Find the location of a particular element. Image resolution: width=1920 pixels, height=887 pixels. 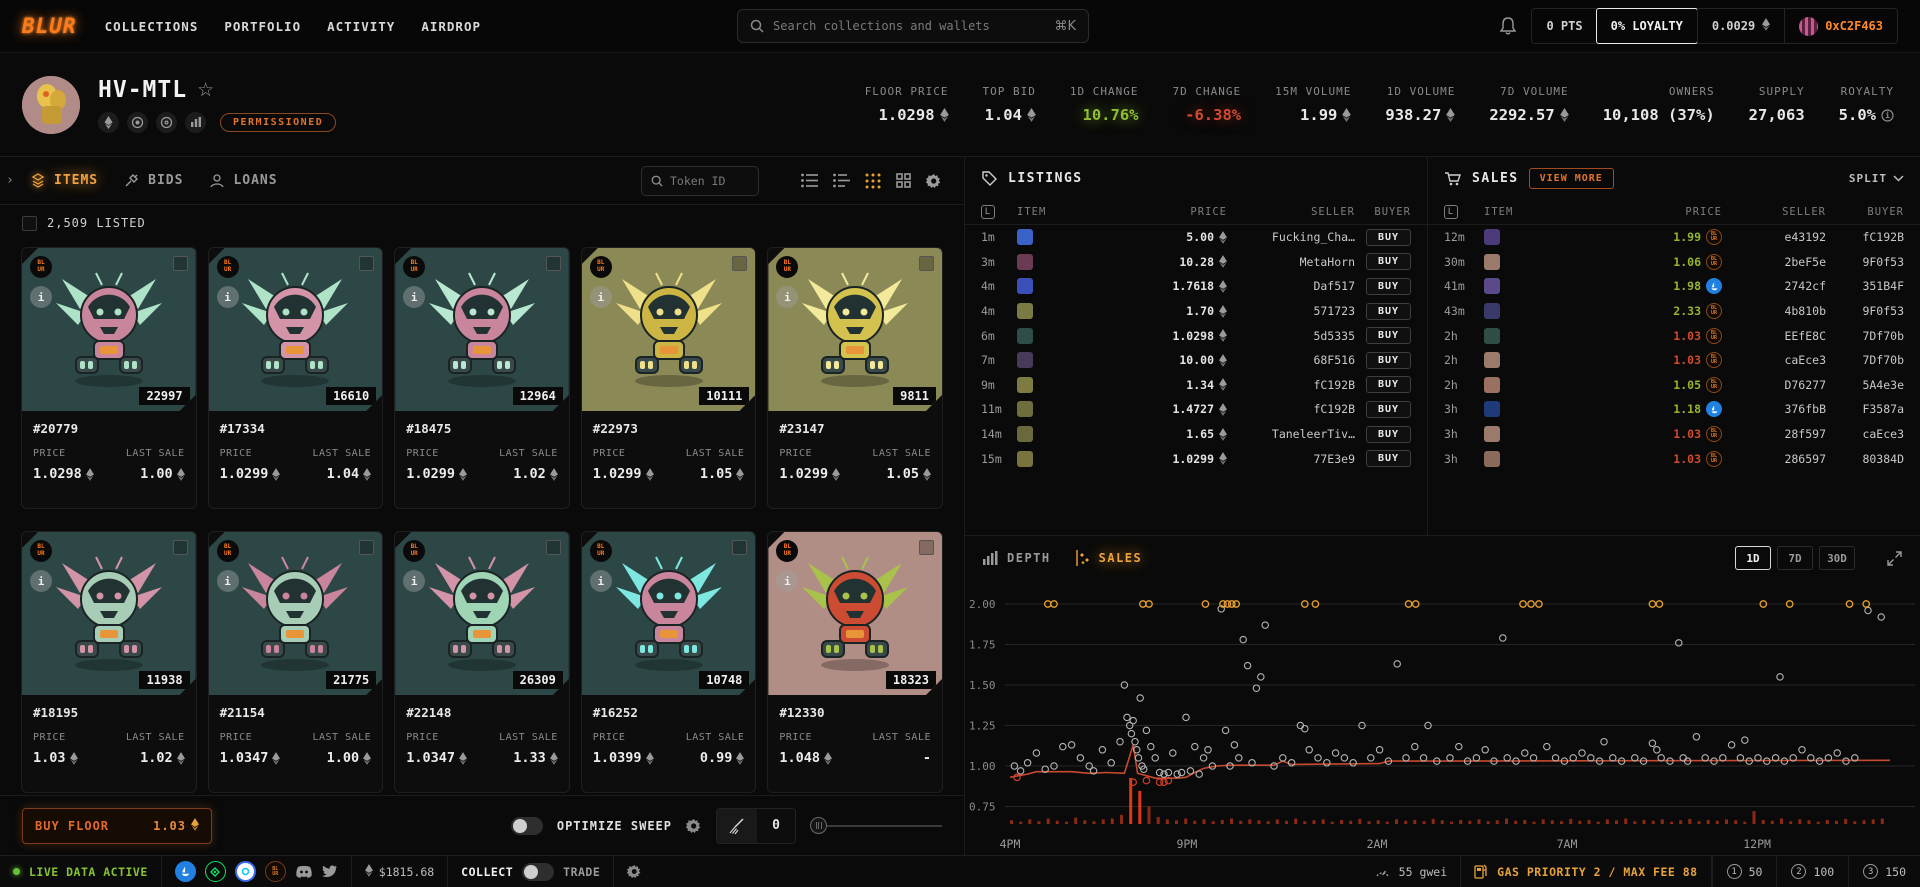

blur-logo: BLUR is located at coordinates (49, 26).